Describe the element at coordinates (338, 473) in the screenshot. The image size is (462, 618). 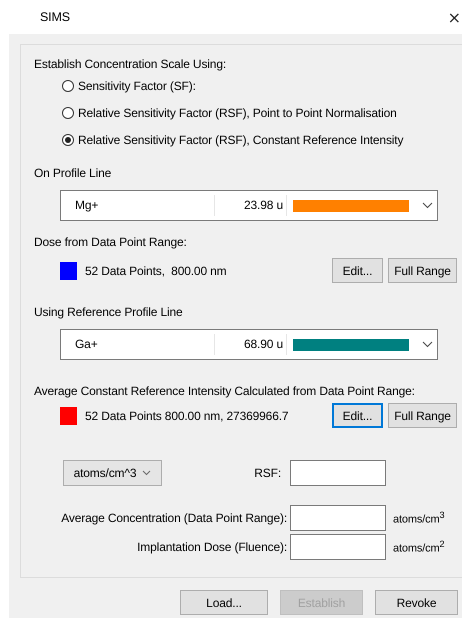
I see `rsf-field` at that location.